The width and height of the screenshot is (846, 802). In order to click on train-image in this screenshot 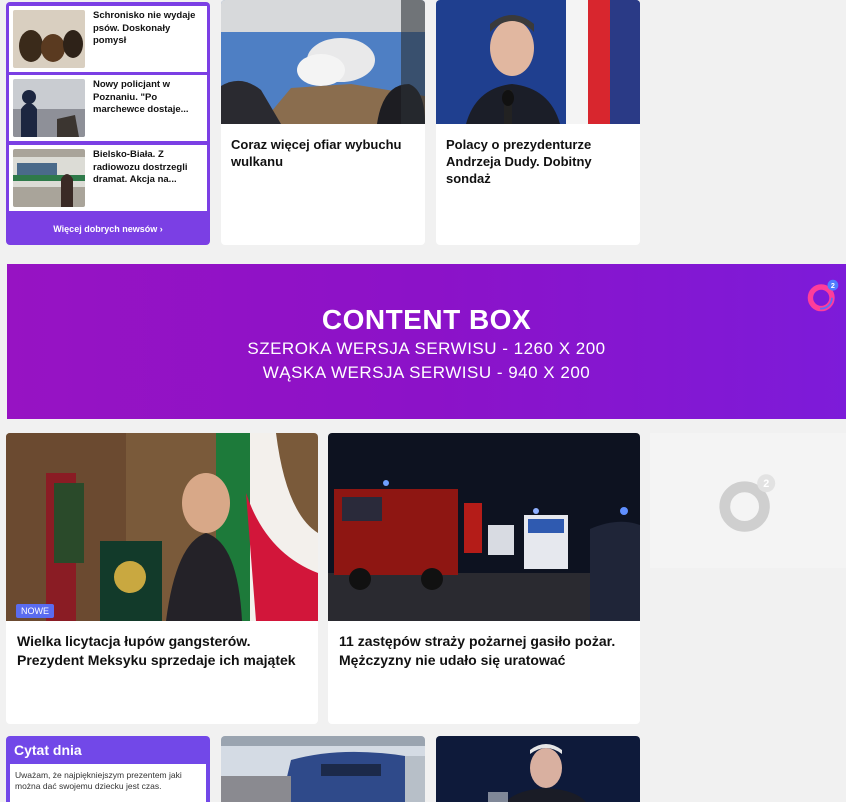, I will do `click(323, 769)`.